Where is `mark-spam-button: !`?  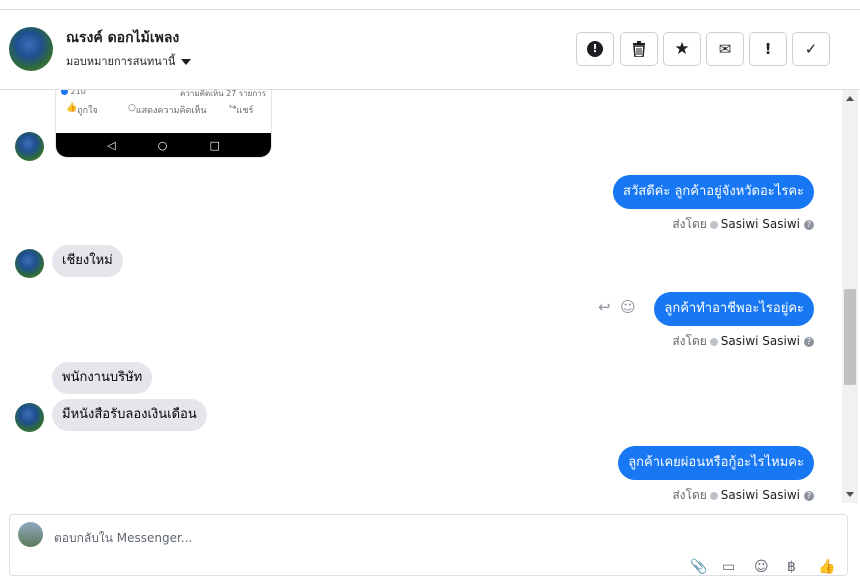 mark-spam-button: ! is located at coordinates (595, 49).